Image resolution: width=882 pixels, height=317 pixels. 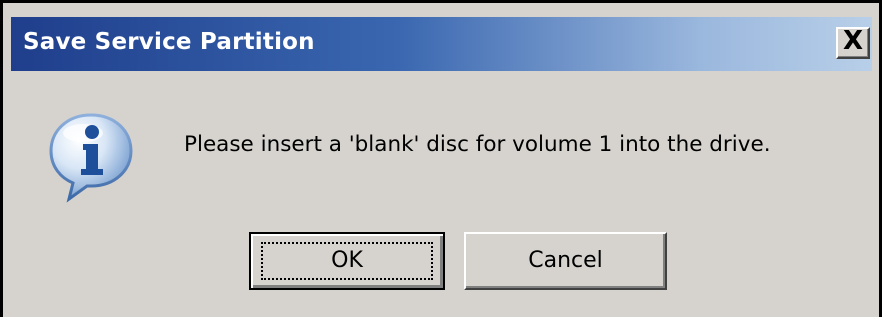 I want to click on focus-ring, so click(x=347, y=261).